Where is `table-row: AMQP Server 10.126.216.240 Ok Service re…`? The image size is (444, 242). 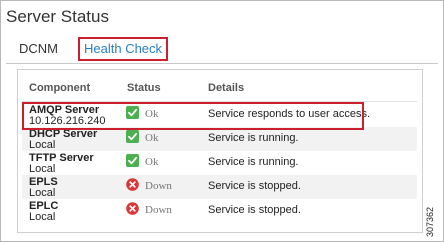
table-row: AMQP Server 10.126.216.240 Ok Service re… is located at coordinates (219, 115).